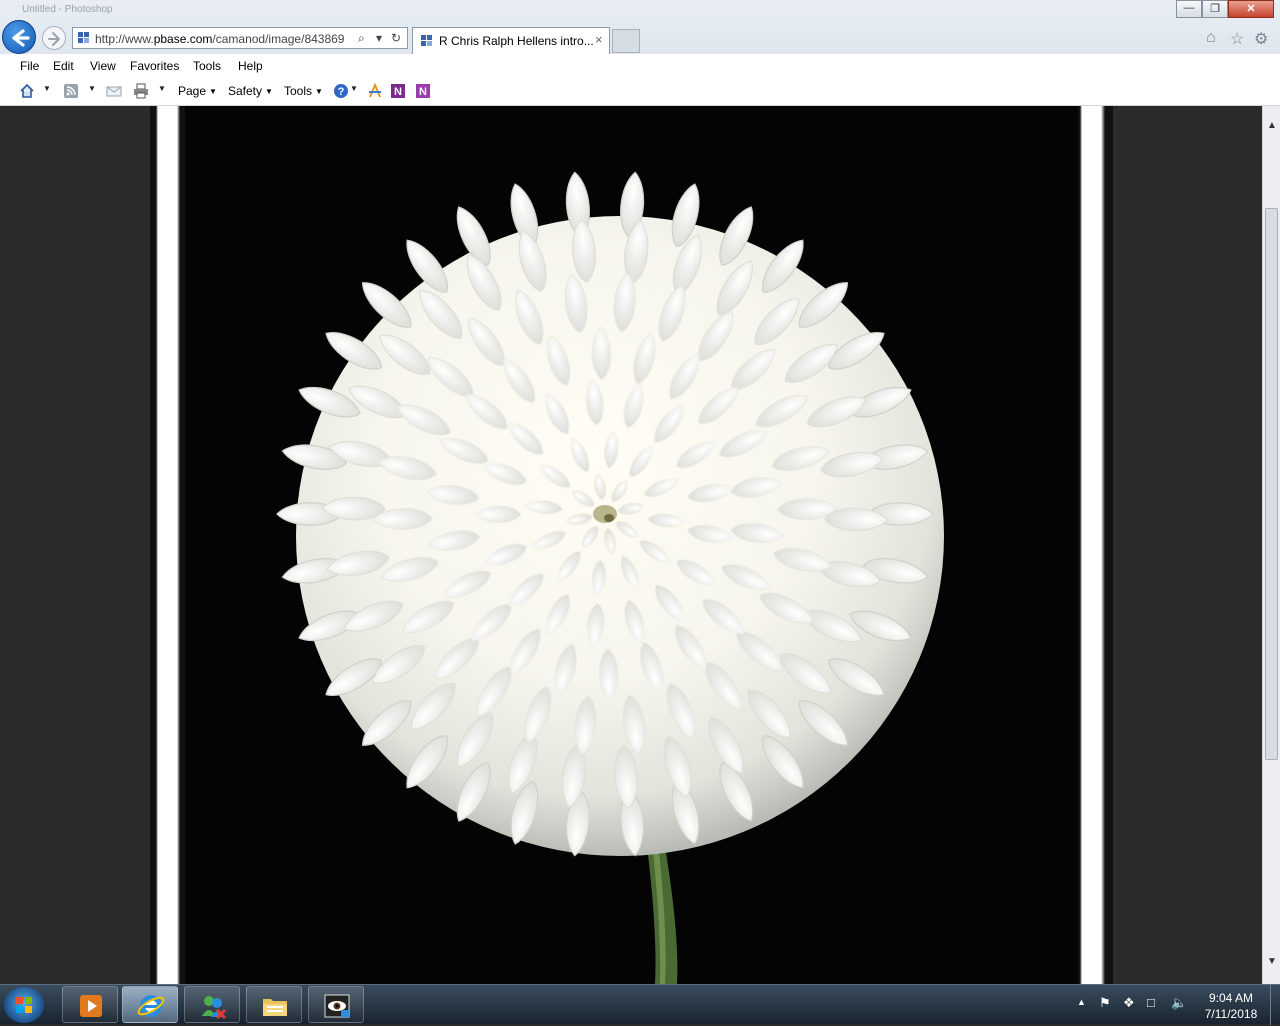 This screenshot has width=1280, height=1026. What do you see at coordinates (47, 88) in the screenshot?
I see `home-dropdown-icon: ▼` at bounding box center [47, 88].